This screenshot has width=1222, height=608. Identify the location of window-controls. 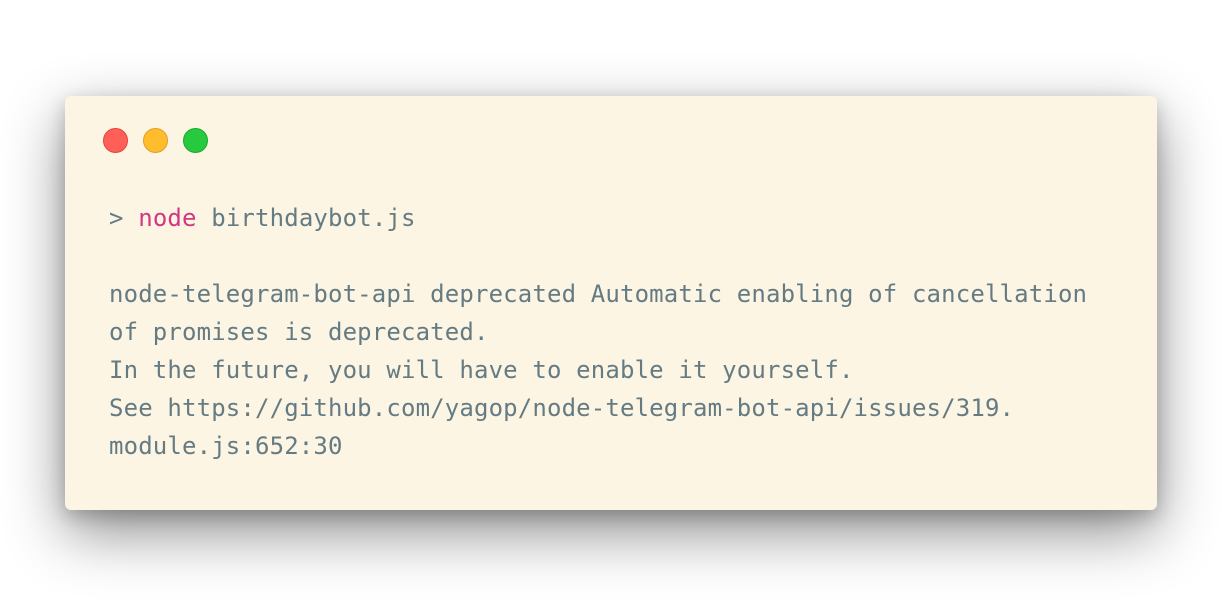
(155, 140).